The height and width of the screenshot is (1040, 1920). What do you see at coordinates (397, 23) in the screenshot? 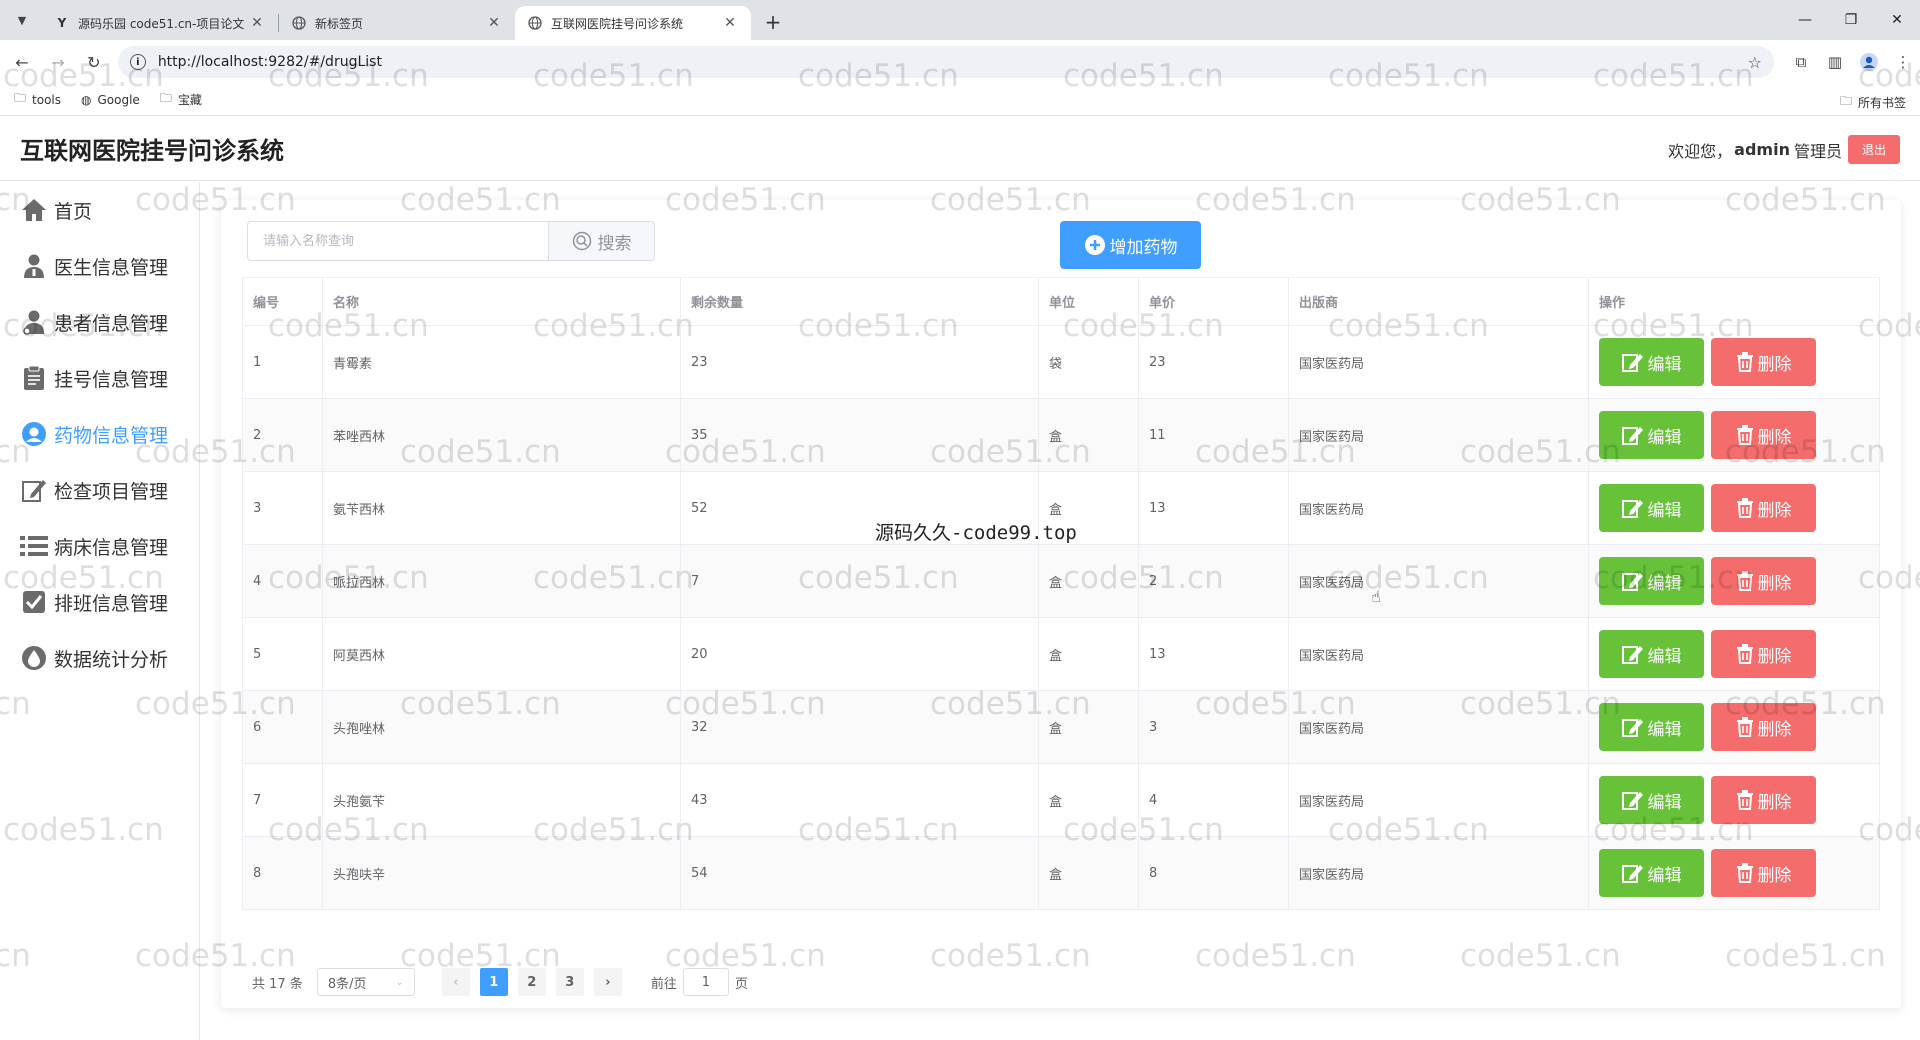
I see `browser-tab-2: 新标签页 ✕` at bounding box center [397, 23].